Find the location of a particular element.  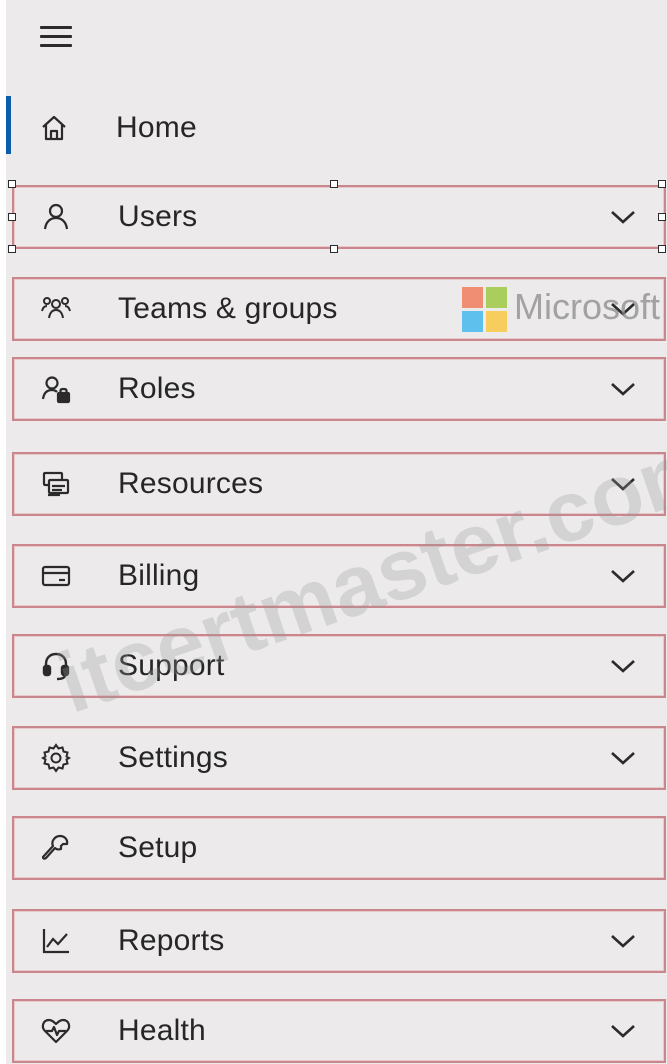

billing-card-icon is located at coordinates (56, 576).